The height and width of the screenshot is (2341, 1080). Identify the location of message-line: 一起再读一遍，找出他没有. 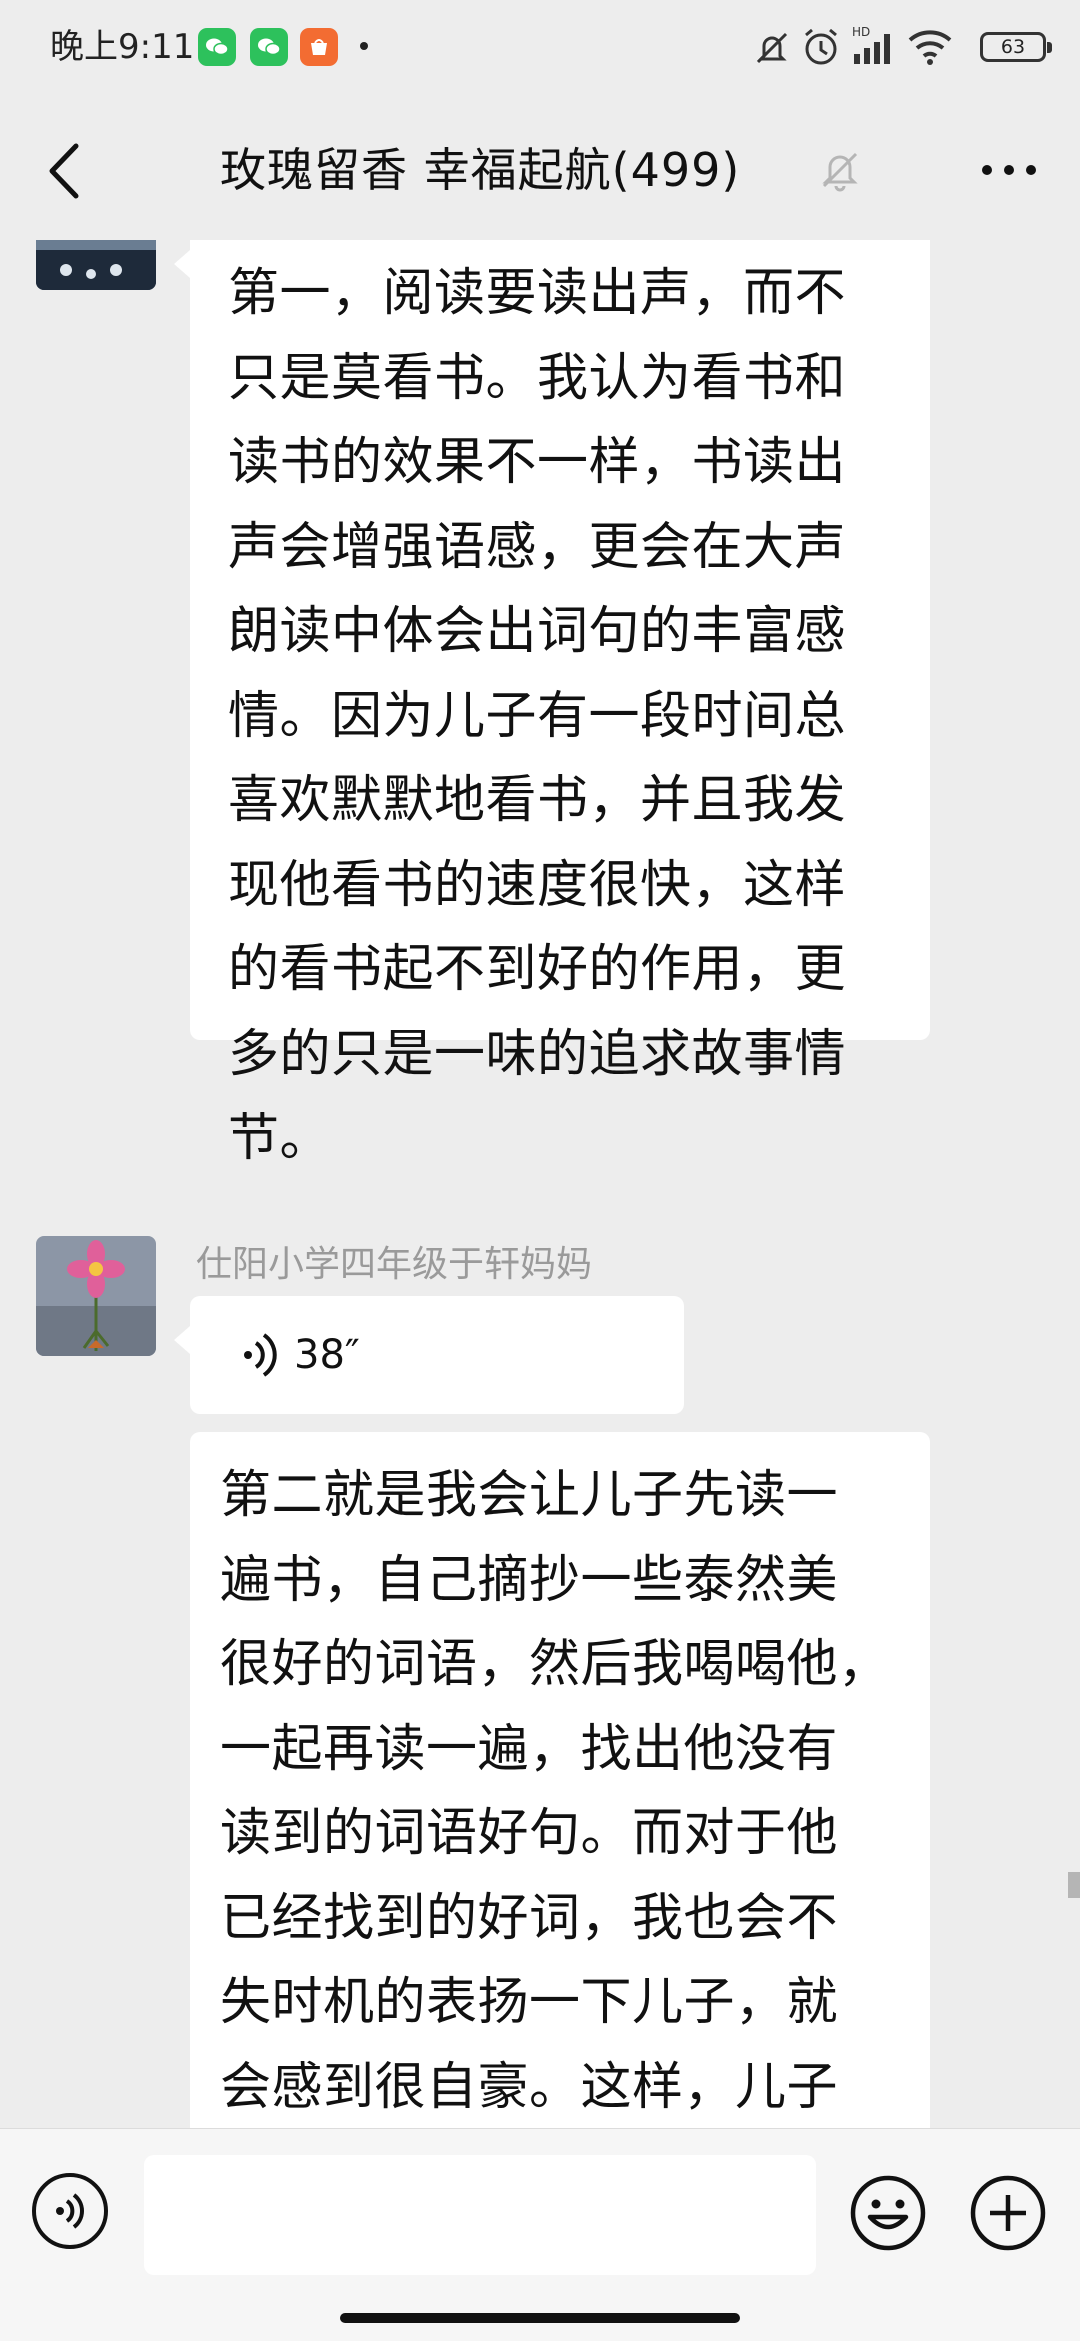
(529, 1749).